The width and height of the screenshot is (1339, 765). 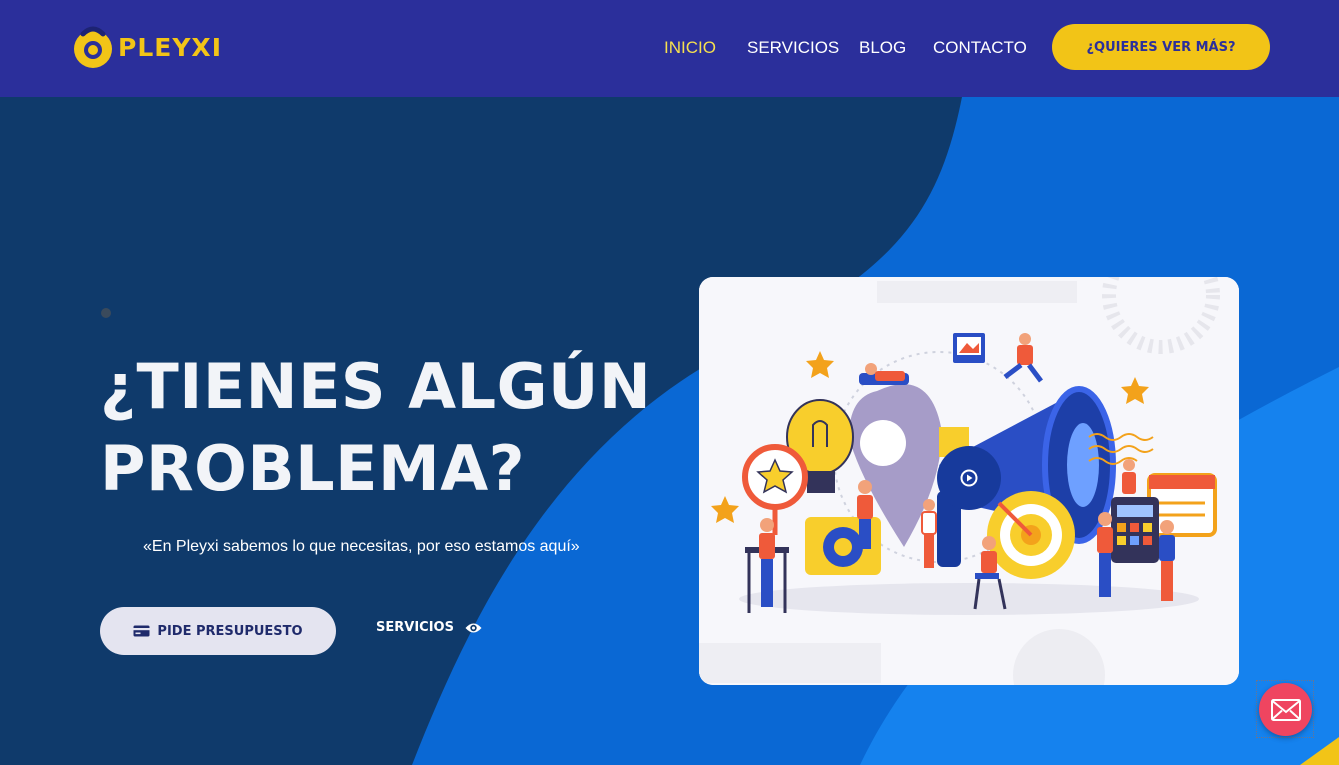 What do you see at coordinates (415, 627) in the screenshot?
I see `servicios-link-label: SERVICIOS` at bounding box center [415, 627].